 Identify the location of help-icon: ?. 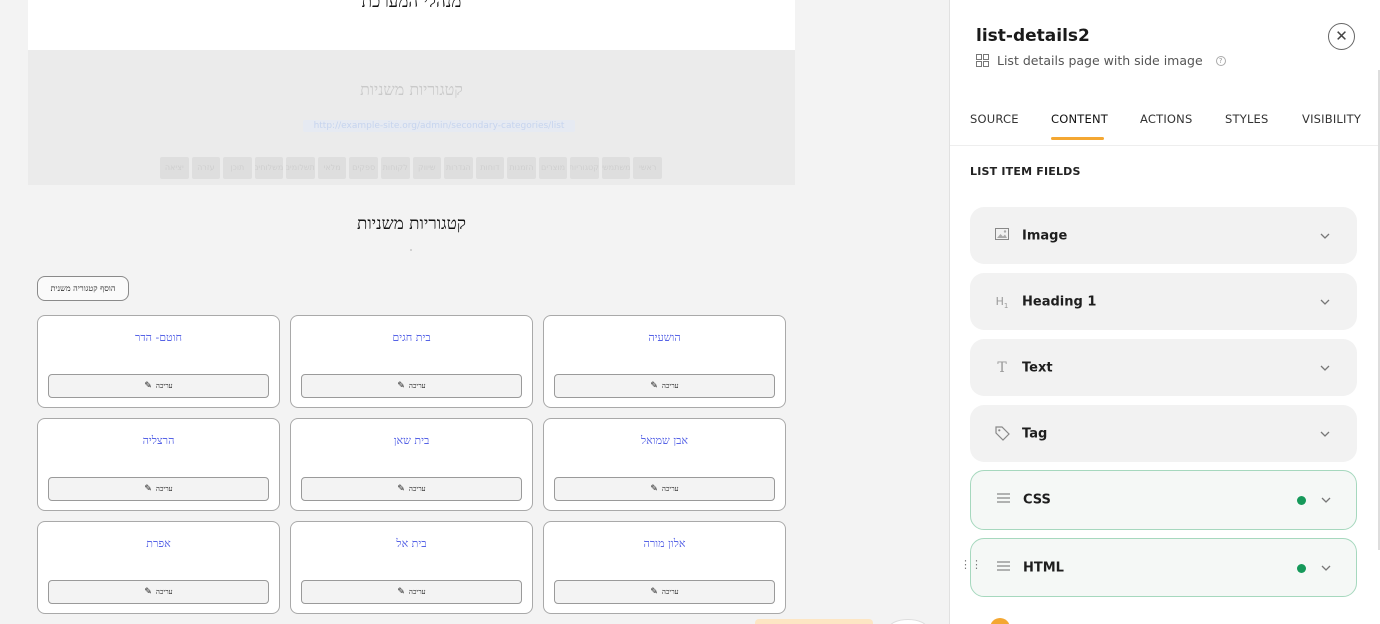
(1220, 60).